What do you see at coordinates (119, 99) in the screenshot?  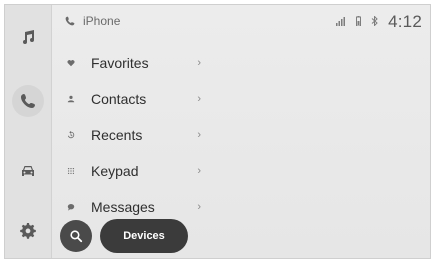 I see `menu-item-label: Contacts` at bounding box center [119, 99].